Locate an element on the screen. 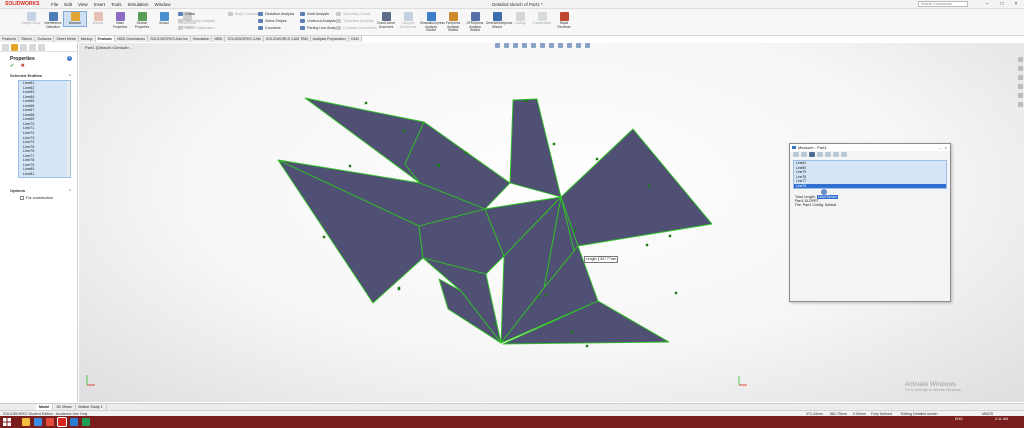  costing-button: Costing is located at coordinates (520, 19).